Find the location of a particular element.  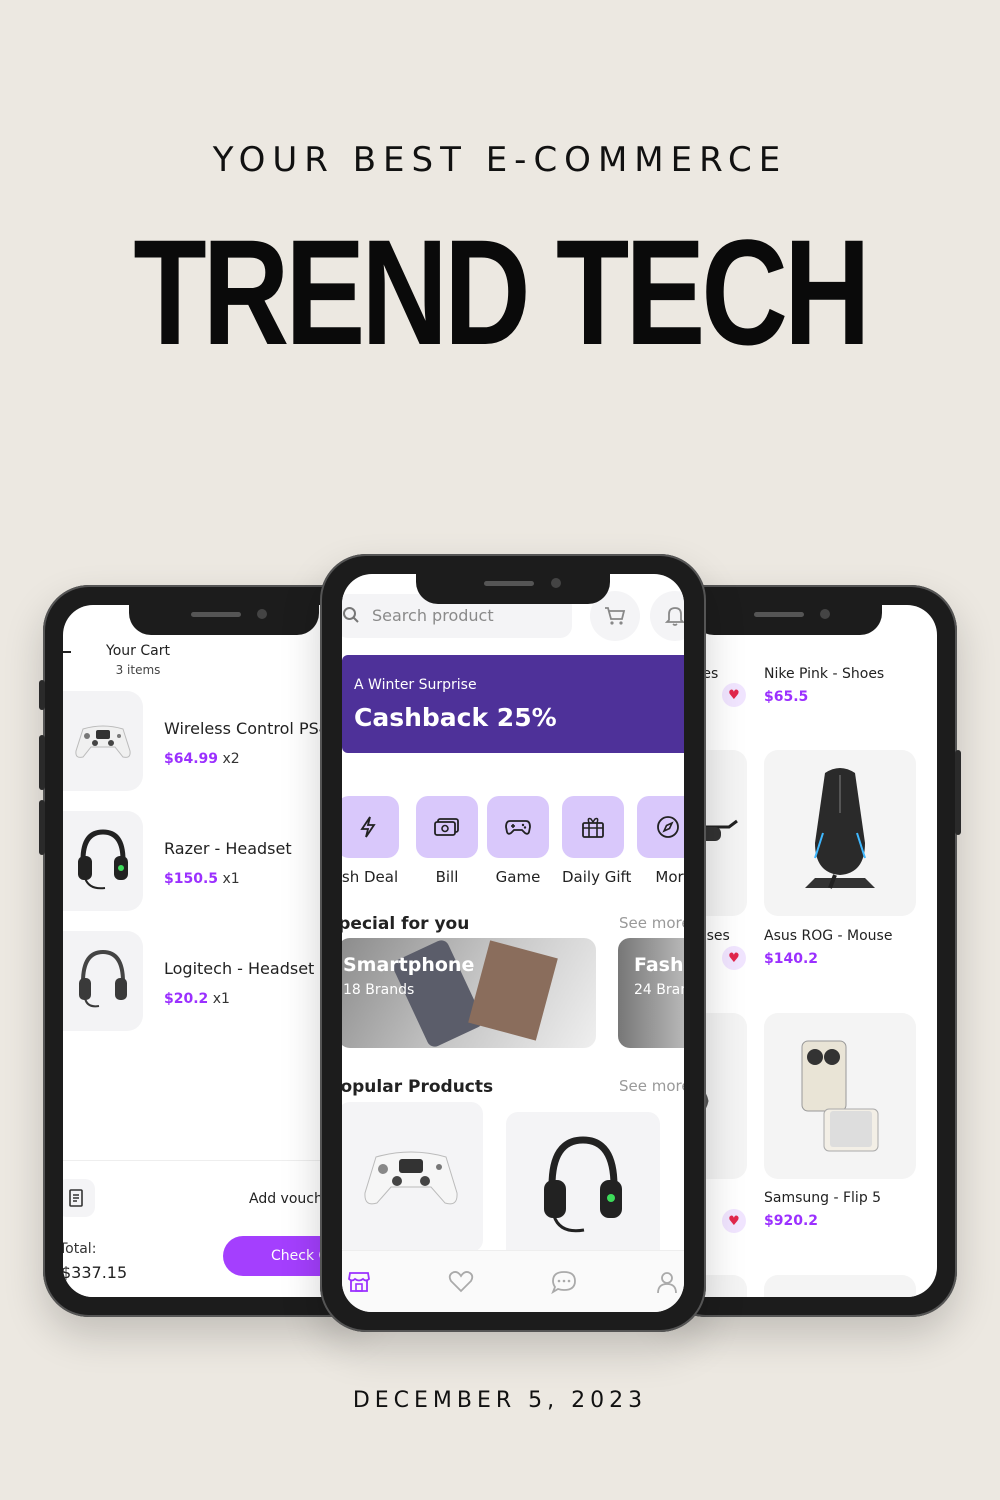

product-image is located at coordinates (840, 1286).